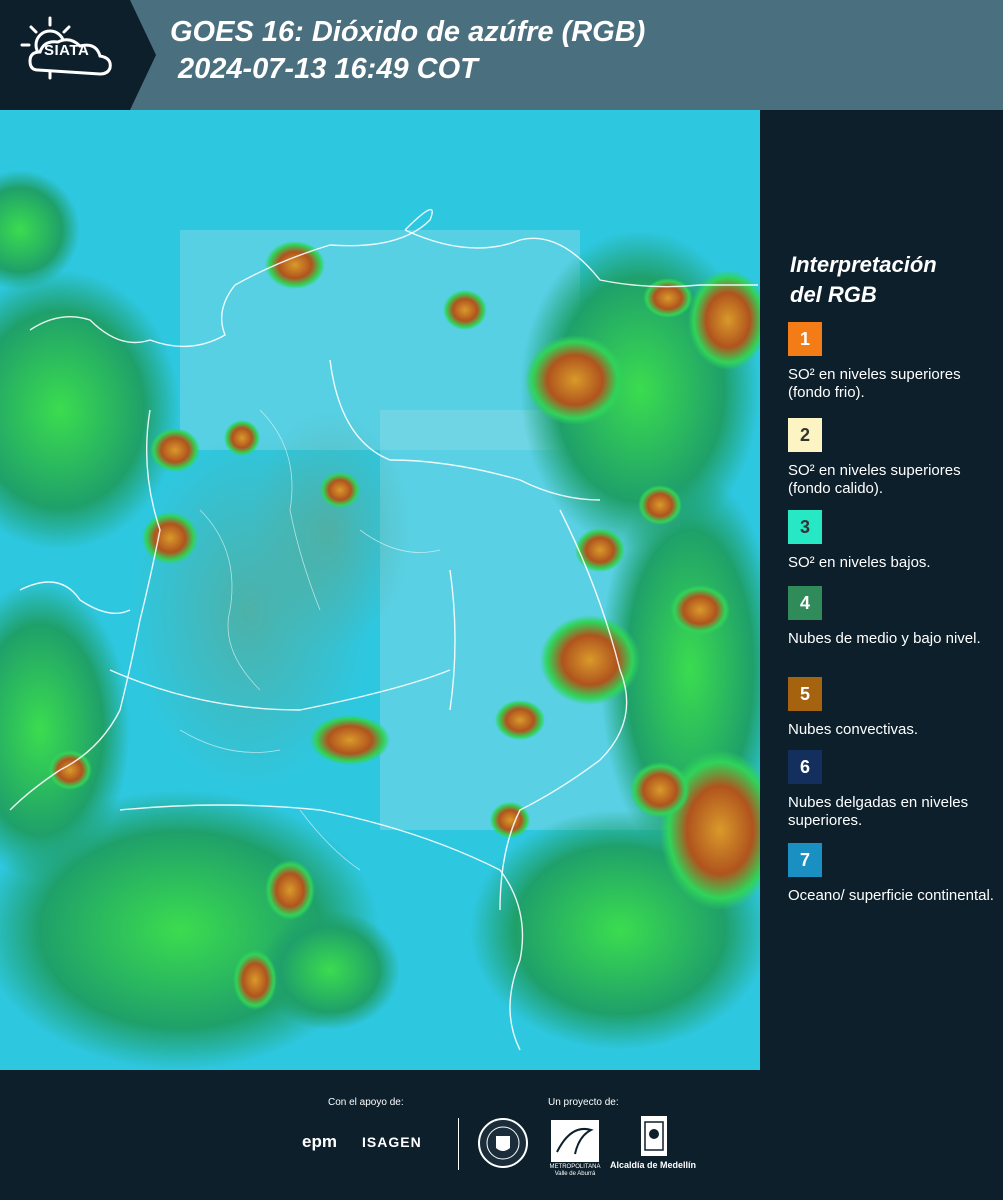  Describe the element at coordinates (893, 708) in the screenshot. I see `legend-item: 5 Nubes convectivas.` at that location.